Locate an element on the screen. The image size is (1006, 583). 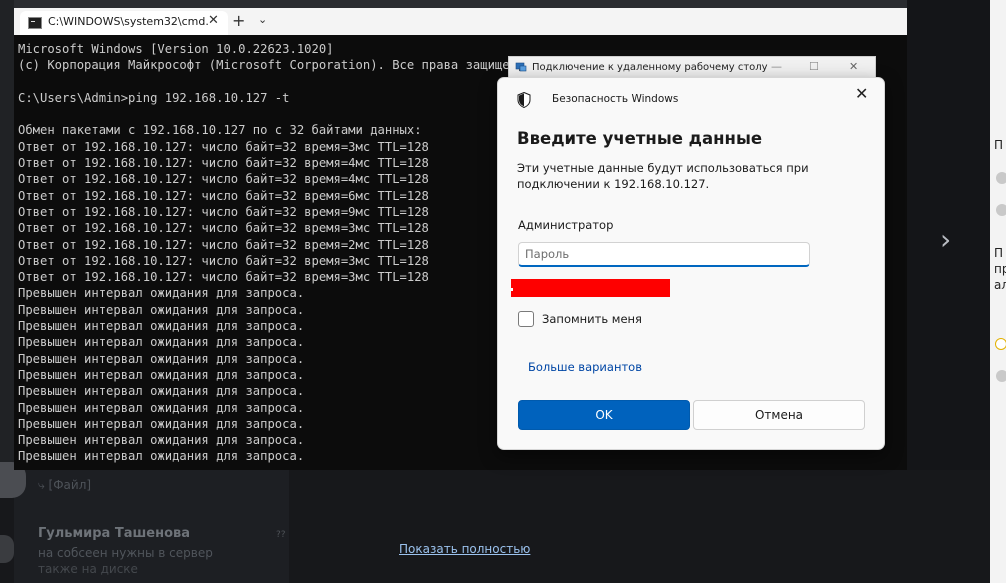
new-tab-button: + is located at coordinates (238, 20).